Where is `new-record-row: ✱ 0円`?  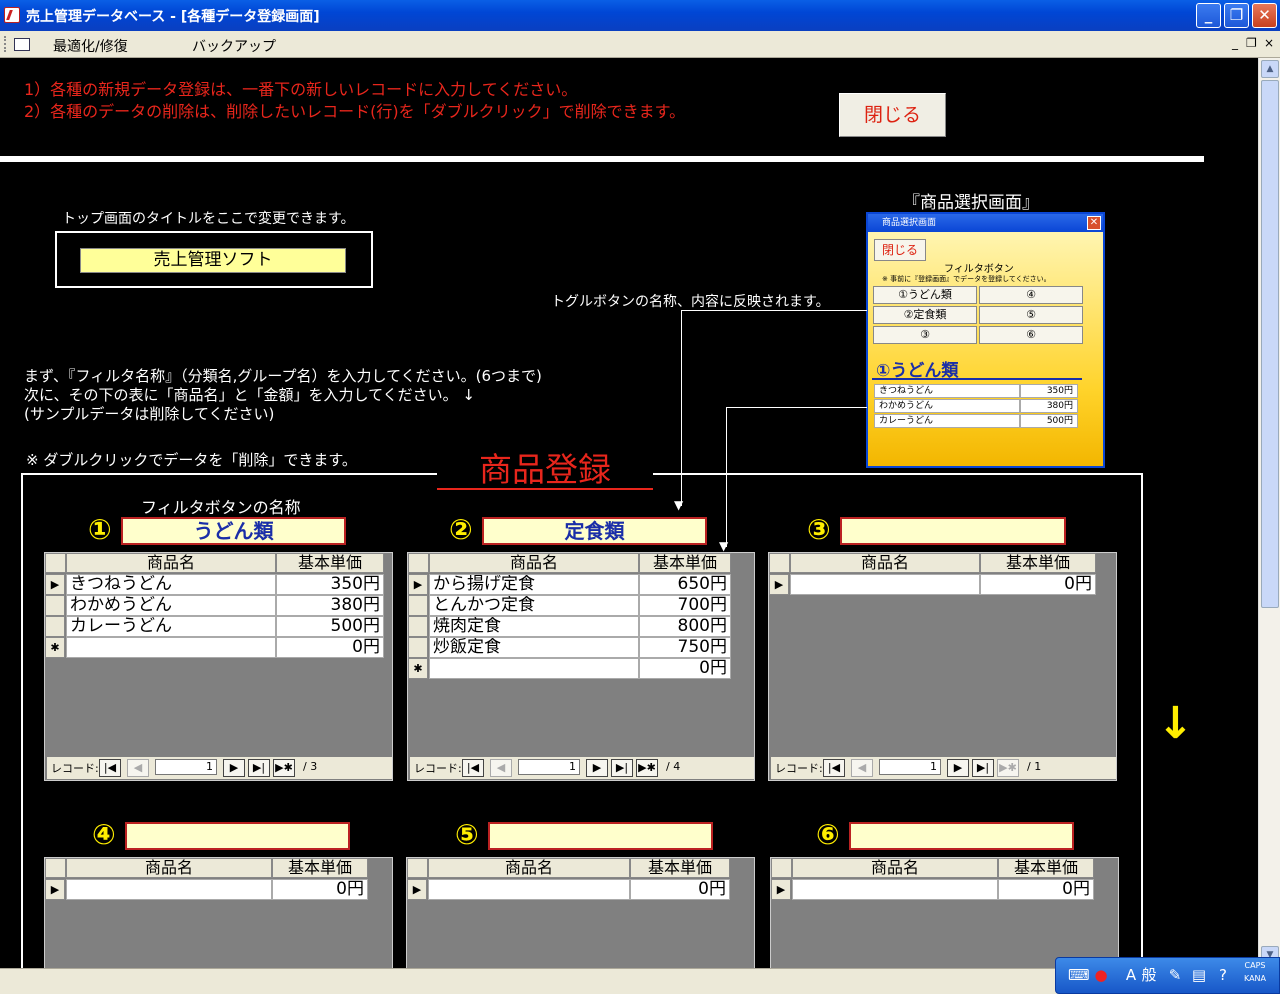 new-record-row: ✱ 0円 is located at coordinates (214, 647).